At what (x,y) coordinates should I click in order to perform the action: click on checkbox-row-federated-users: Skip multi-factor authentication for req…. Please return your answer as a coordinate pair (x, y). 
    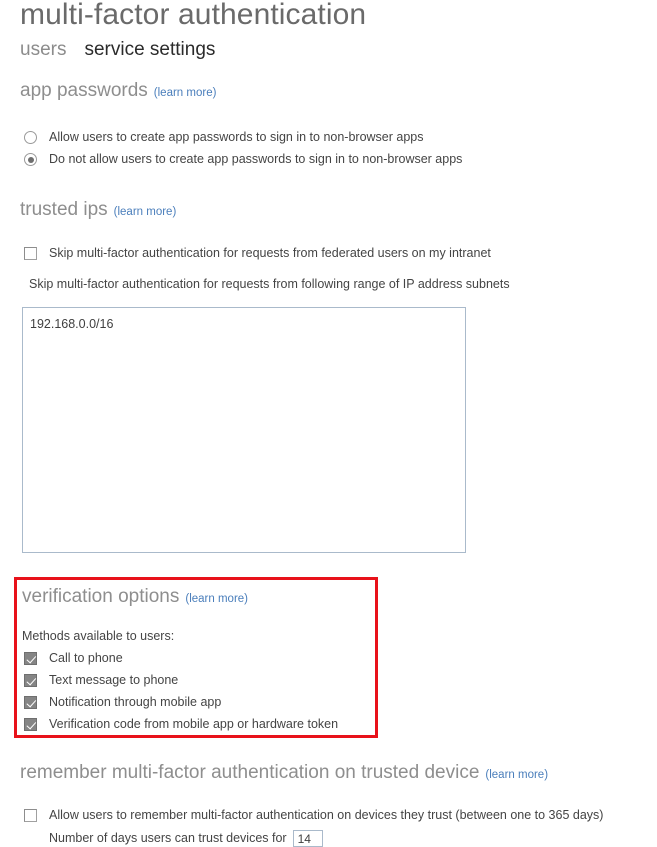
    Looking at the image, I should click on (257, 253).